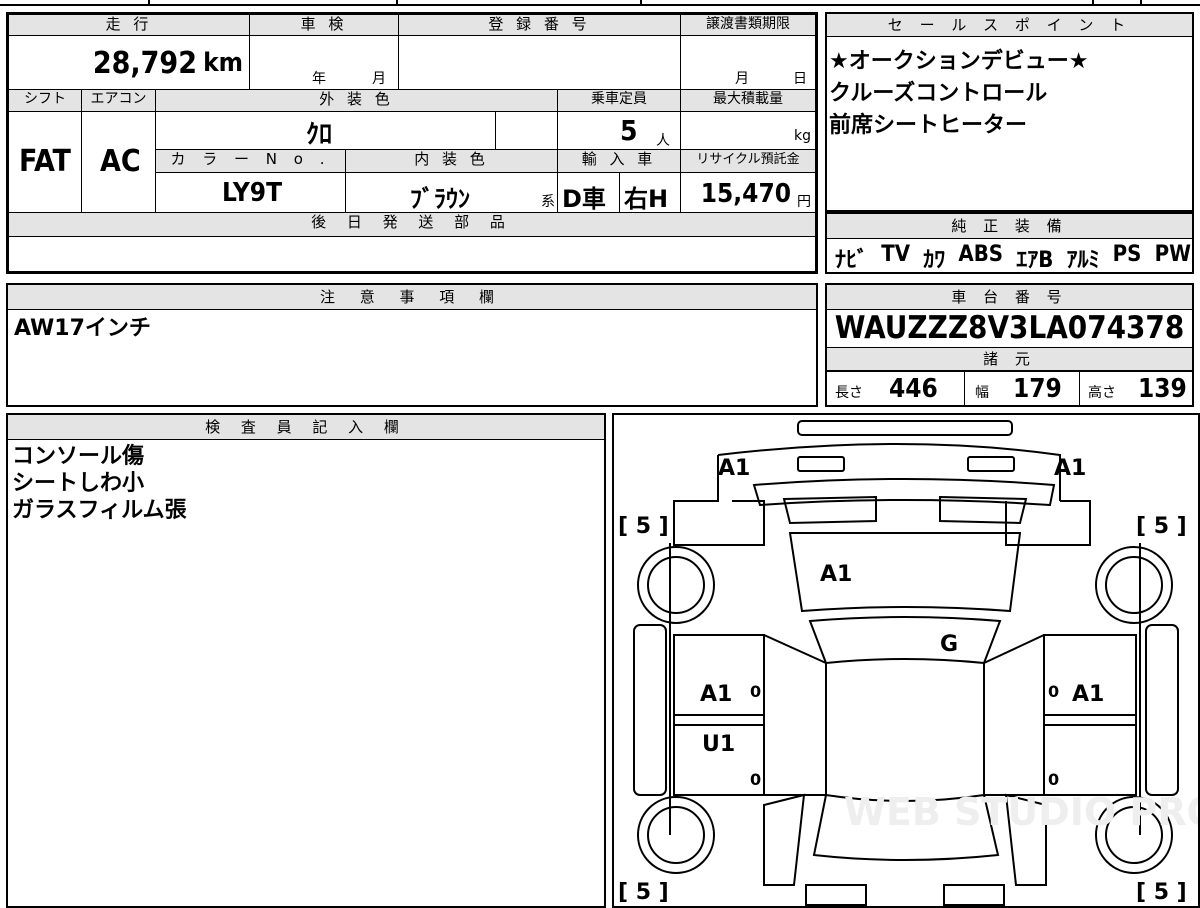  I want to click on front-bumper, so click(905, 428).